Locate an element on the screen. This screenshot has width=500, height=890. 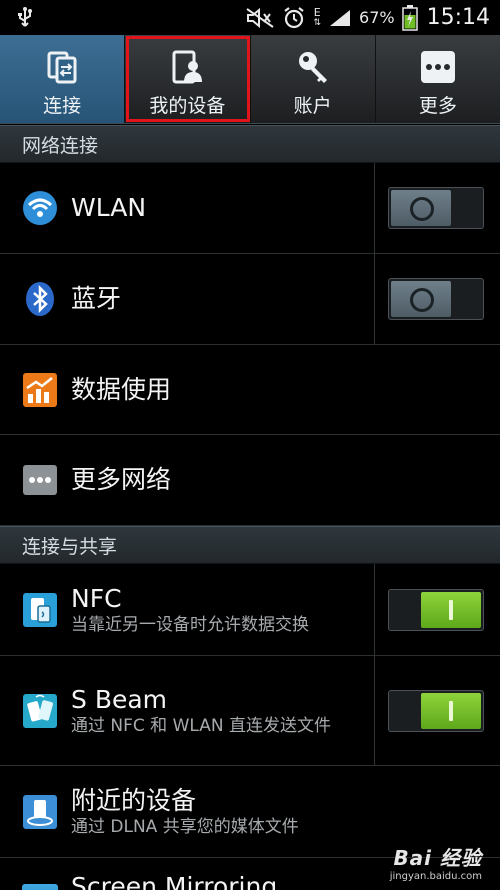
data-usage-icon is located at coordinates (40, 390).